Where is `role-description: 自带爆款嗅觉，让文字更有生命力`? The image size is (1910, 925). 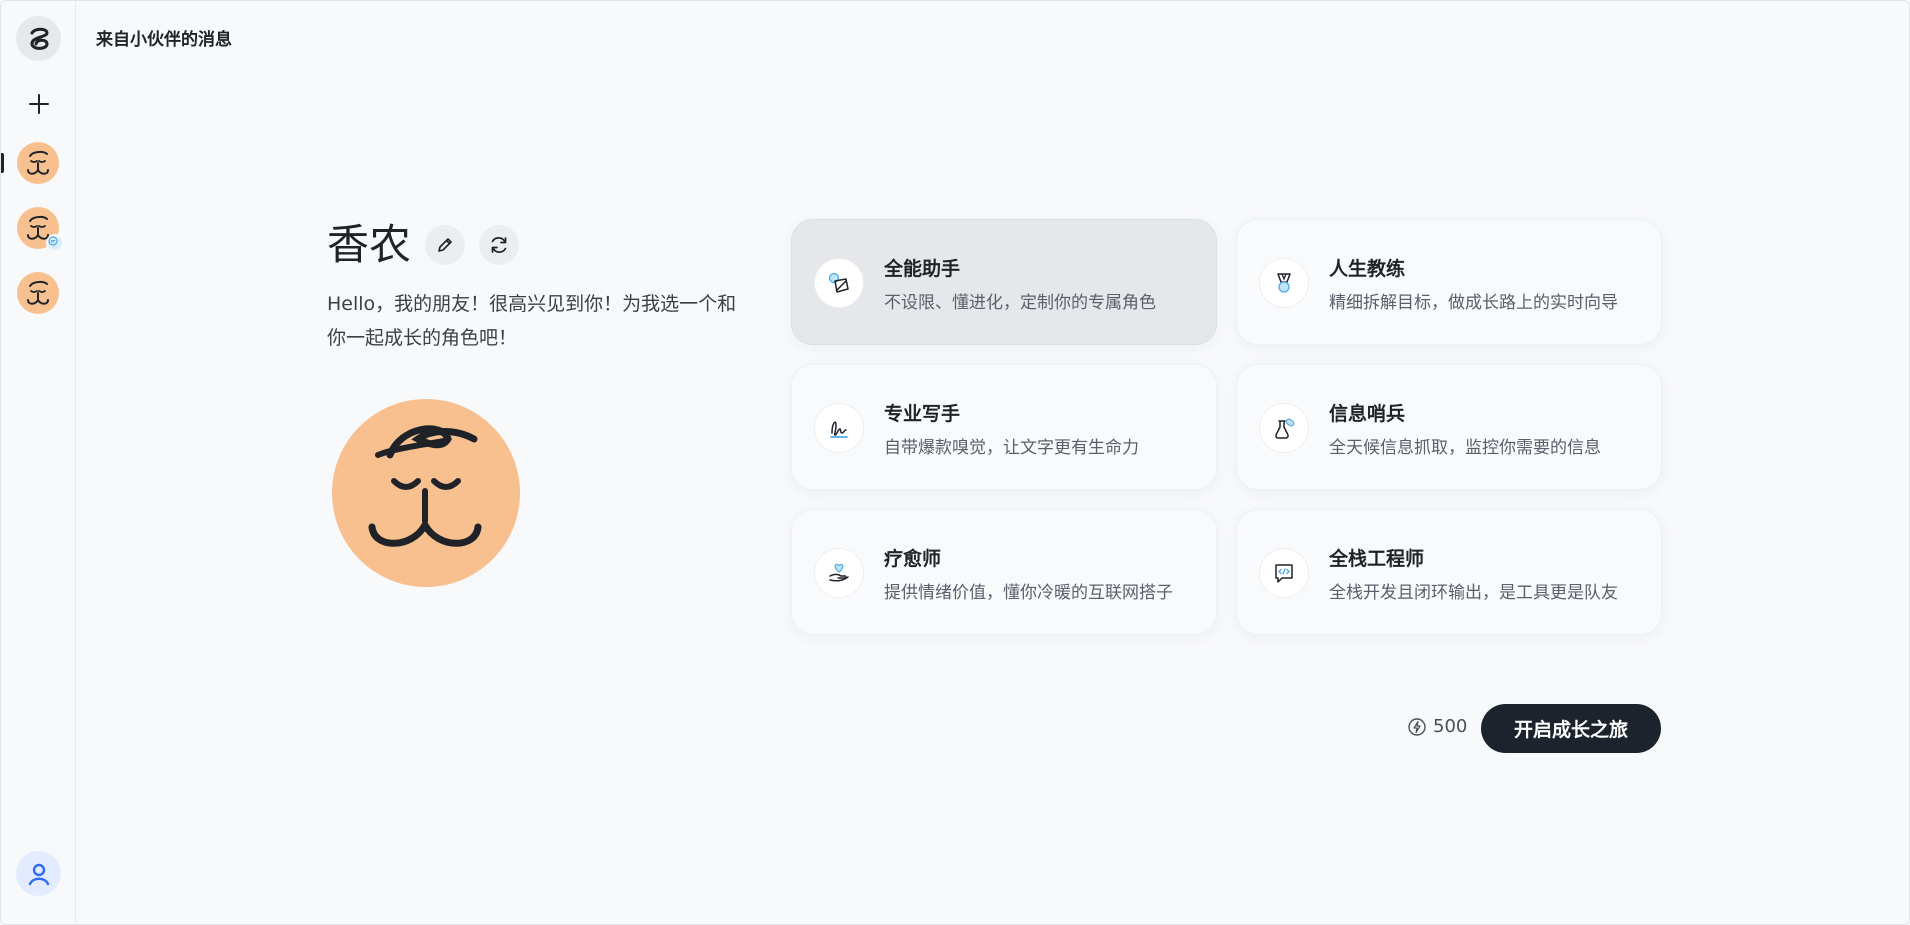 role-description: 自带爆款嗅觉，让文字更有生命力 is located at coordinates (1011, 448).